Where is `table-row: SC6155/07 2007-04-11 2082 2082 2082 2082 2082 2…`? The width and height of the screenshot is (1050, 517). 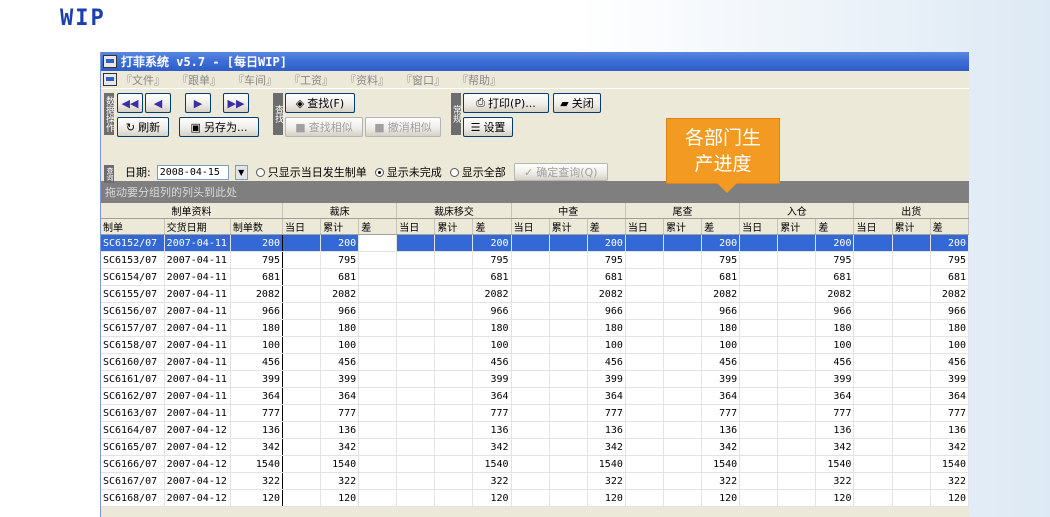
table-row: SC6155/07 2007-04-11 2082 2082 2082 2082 2082 2… is located at coordinates (535, 294).